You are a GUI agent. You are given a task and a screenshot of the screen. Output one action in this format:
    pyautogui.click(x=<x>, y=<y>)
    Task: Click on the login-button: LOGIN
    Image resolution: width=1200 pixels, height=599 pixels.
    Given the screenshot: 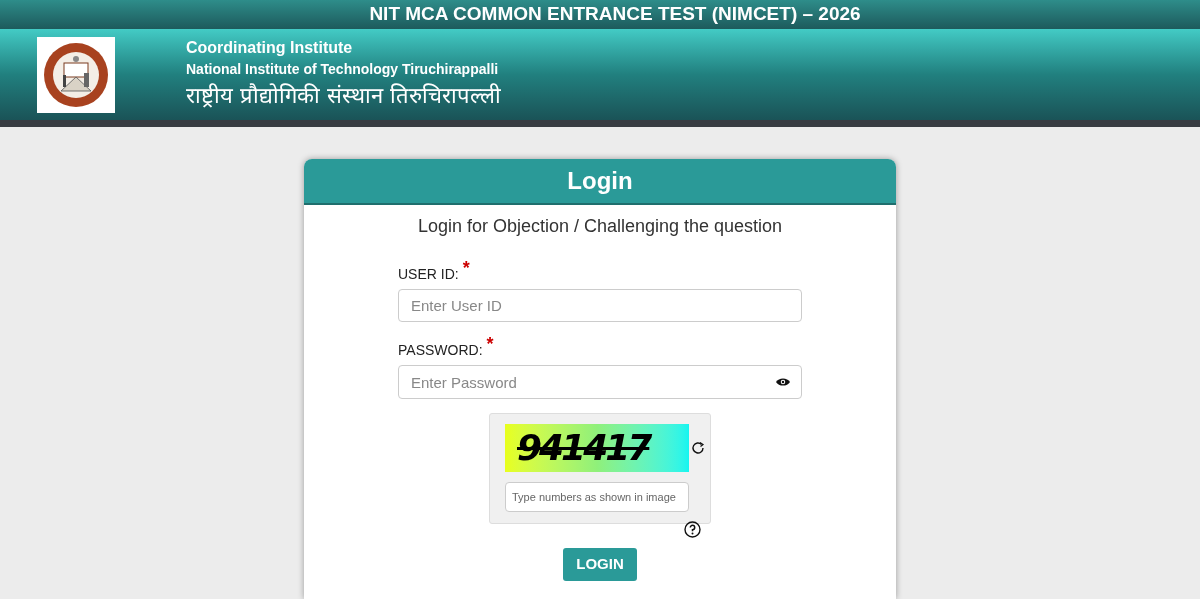 What is the action you would take?
    pyautogui.click(x=600, y=564)
    